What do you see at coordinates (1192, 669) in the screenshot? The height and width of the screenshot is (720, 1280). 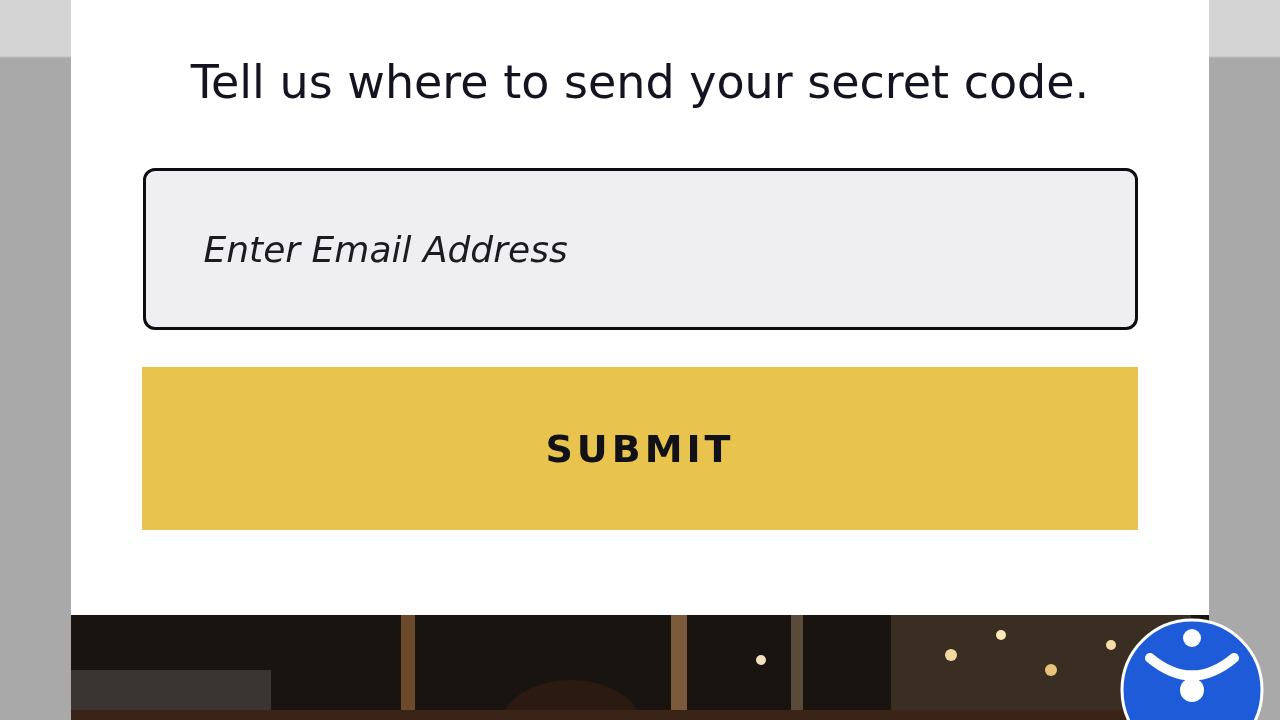 I see `accessibility-icon` at bounding box center [1192, 669].